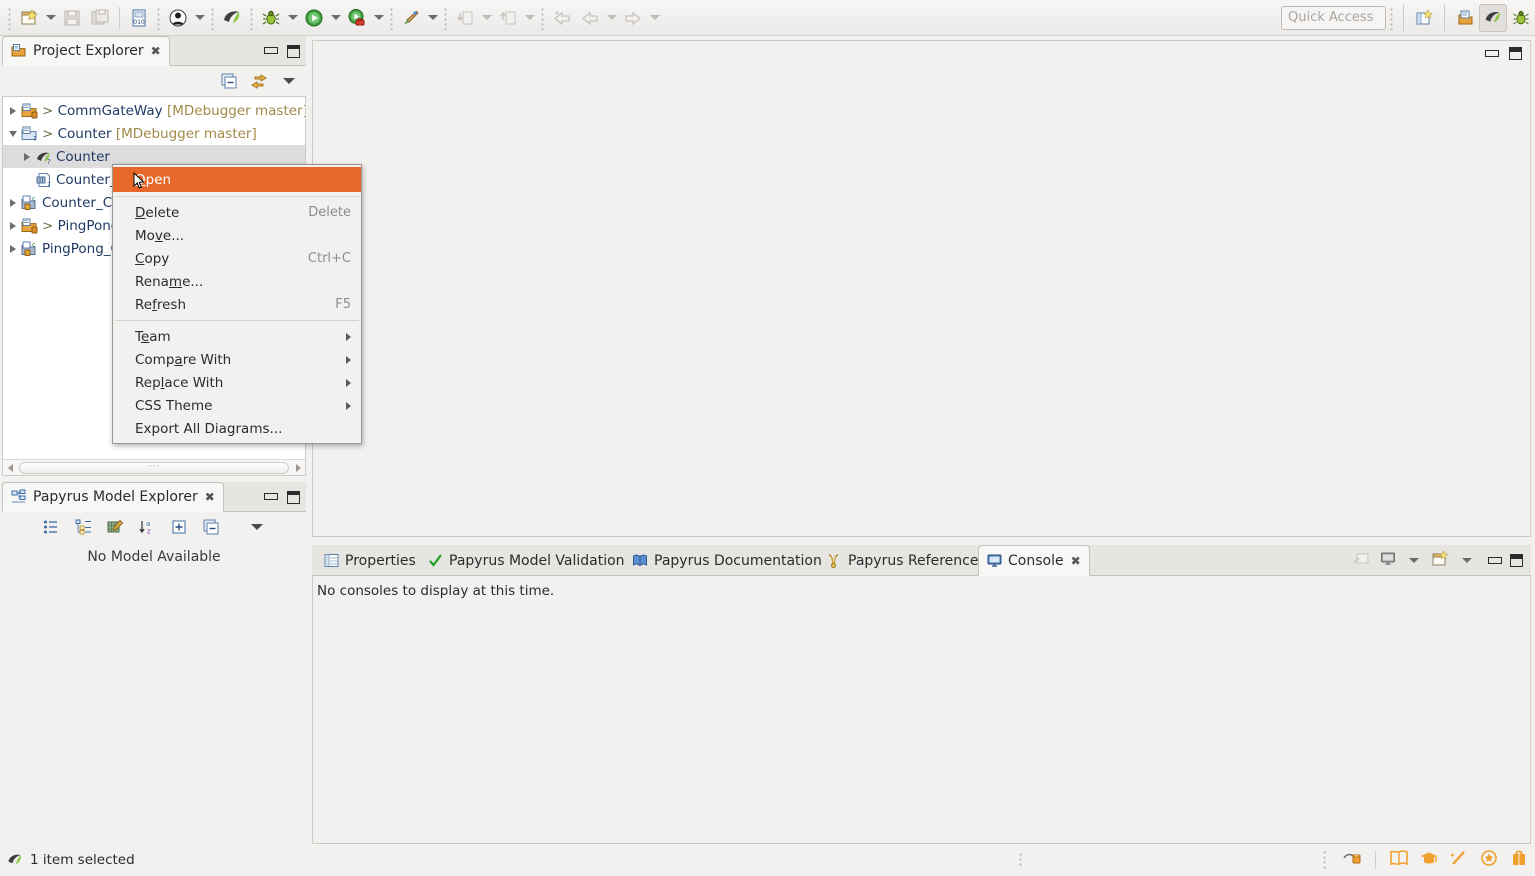 The height and width of the screenshot is (876, 1535). I want to click on scroll-track, so click(154, 467).